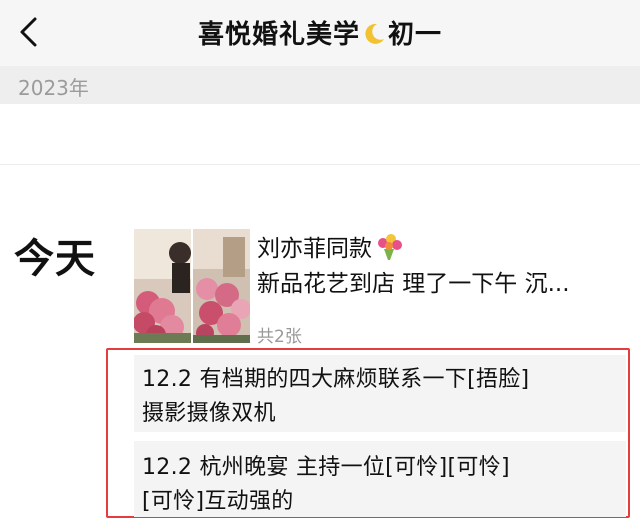 The width and height of the screenshot is (640, 525). I want to click on post-line: 摄影摄像双机, so click(209, 413).